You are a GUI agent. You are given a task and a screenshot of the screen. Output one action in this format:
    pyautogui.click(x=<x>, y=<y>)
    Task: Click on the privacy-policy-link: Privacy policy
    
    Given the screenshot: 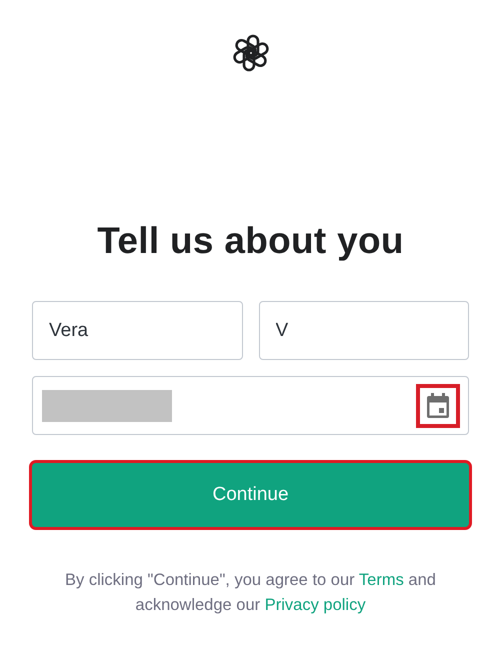 What is the action you would take?
    pyautogui.click(x=315, y=605)
    